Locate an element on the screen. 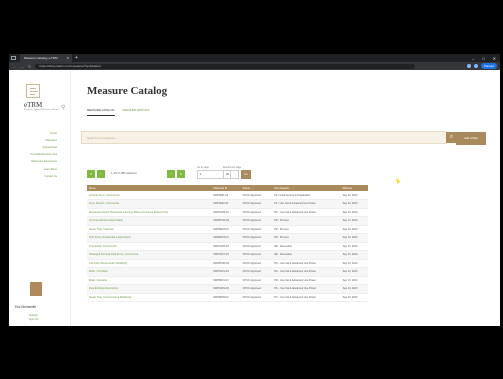 The image size is (503, 379). last-page-button: » is located at coordinates (181, 174).